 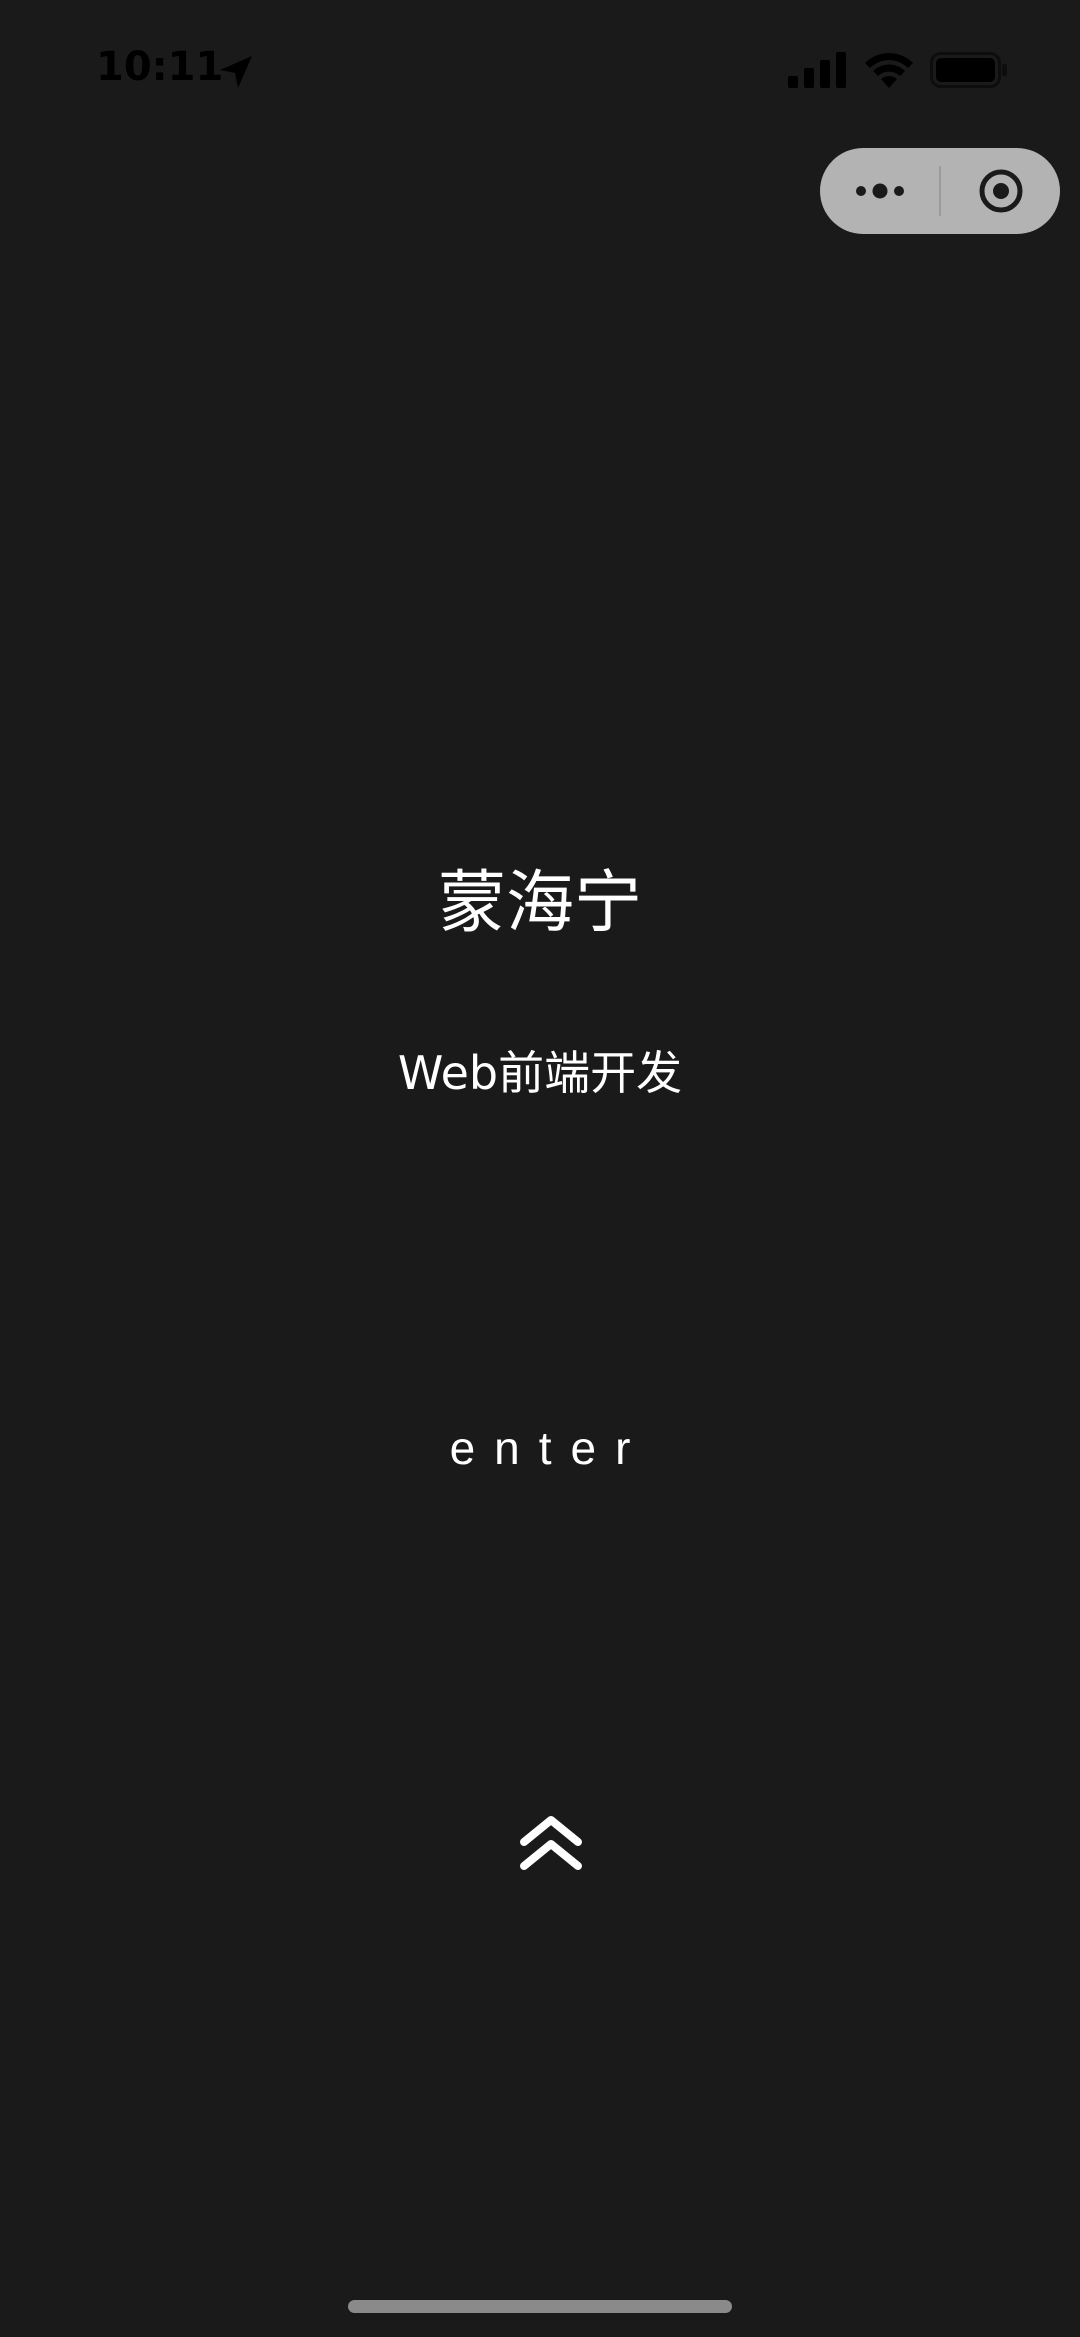 What do you see at coordinates (236, 72) in the screenshot?
I see `location-arrow-icon` at bounding box center [236, 72].